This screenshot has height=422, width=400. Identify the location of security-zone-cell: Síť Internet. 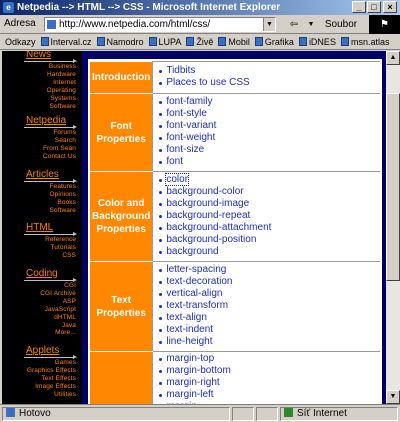
(339, 414).